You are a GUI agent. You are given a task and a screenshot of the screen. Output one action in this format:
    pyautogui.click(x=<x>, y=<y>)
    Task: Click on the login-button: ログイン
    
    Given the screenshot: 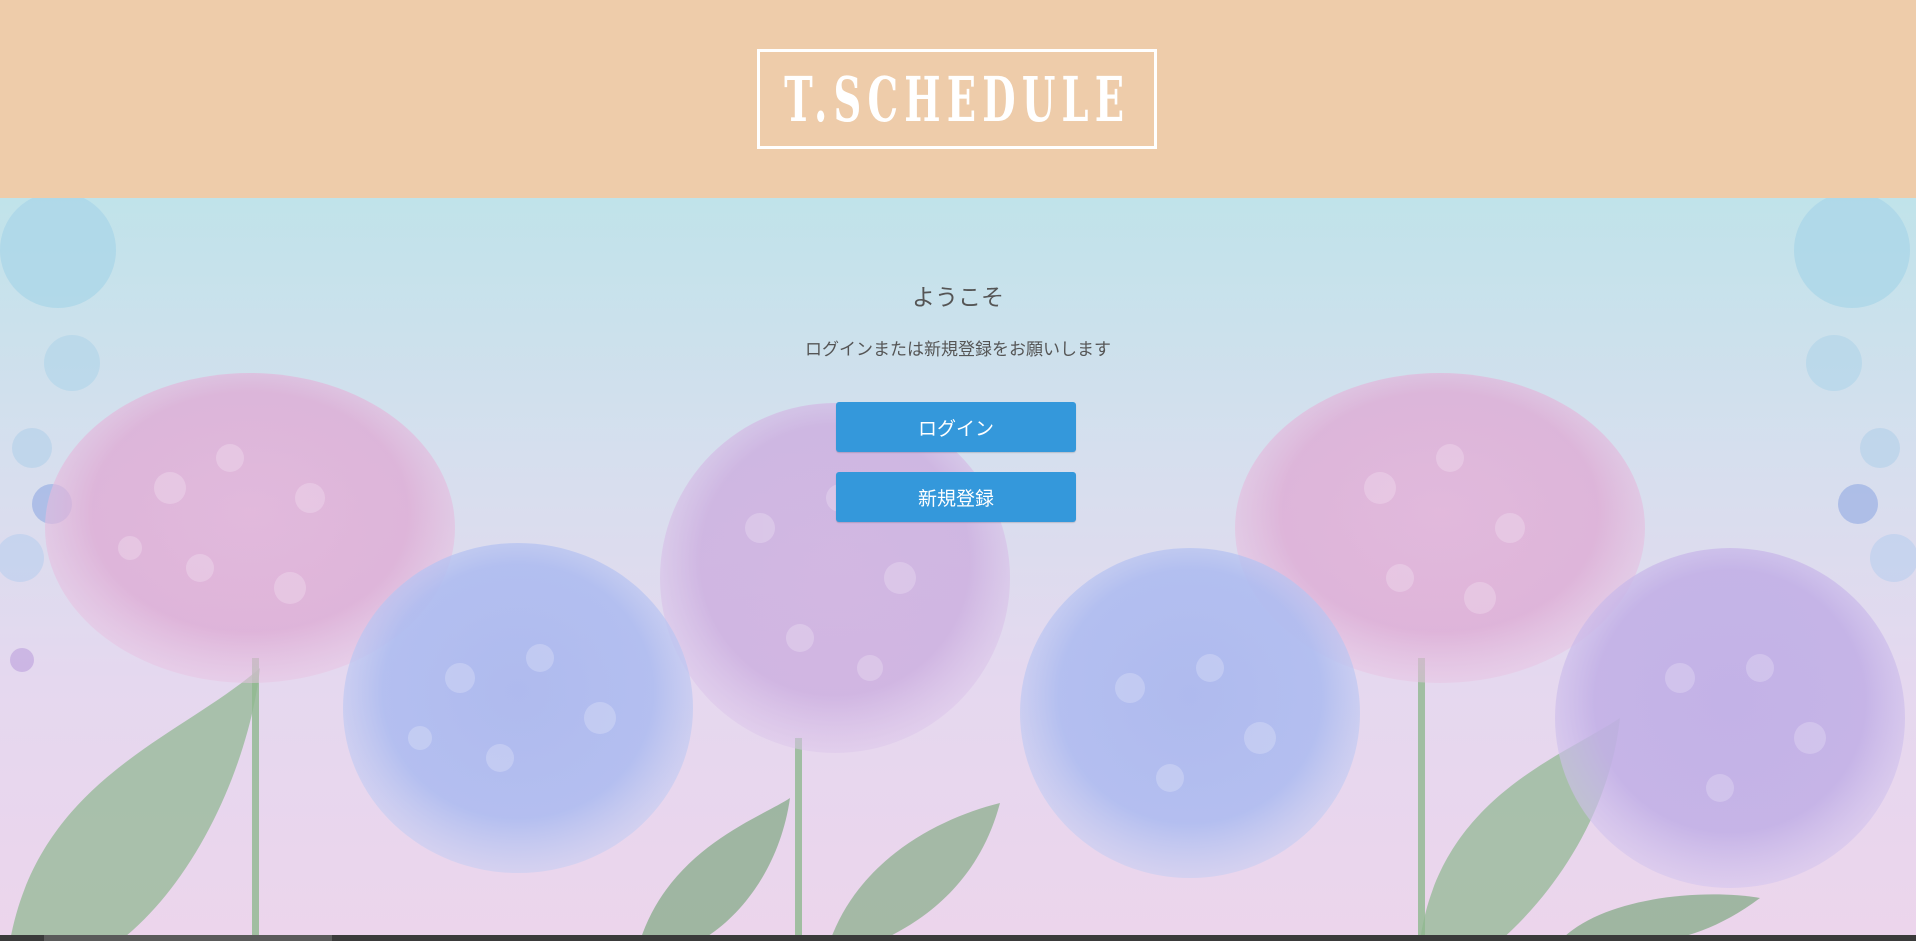 What is the action you would take?
    pyautogui.click(x=956, y=427)
    